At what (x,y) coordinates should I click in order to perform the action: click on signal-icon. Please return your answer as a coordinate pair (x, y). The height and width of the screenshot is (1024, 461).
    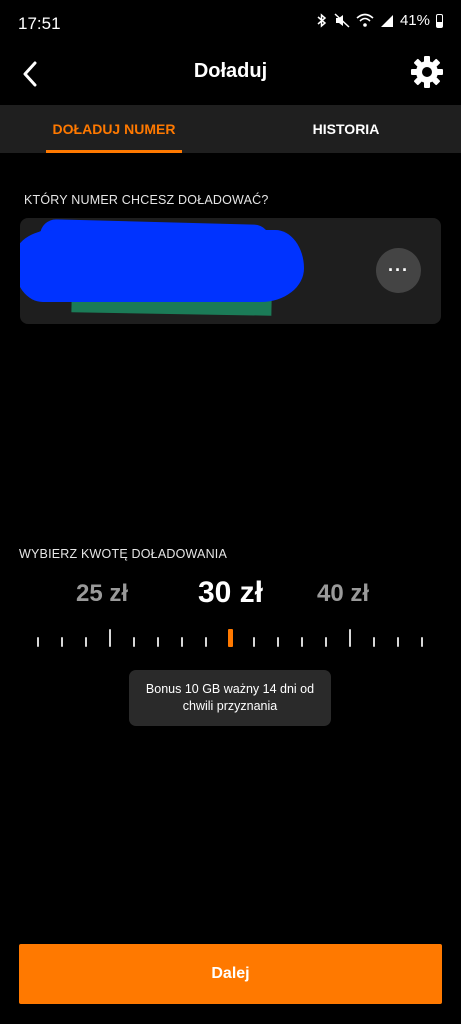
    Looking at the image, I should click on (386, 20).